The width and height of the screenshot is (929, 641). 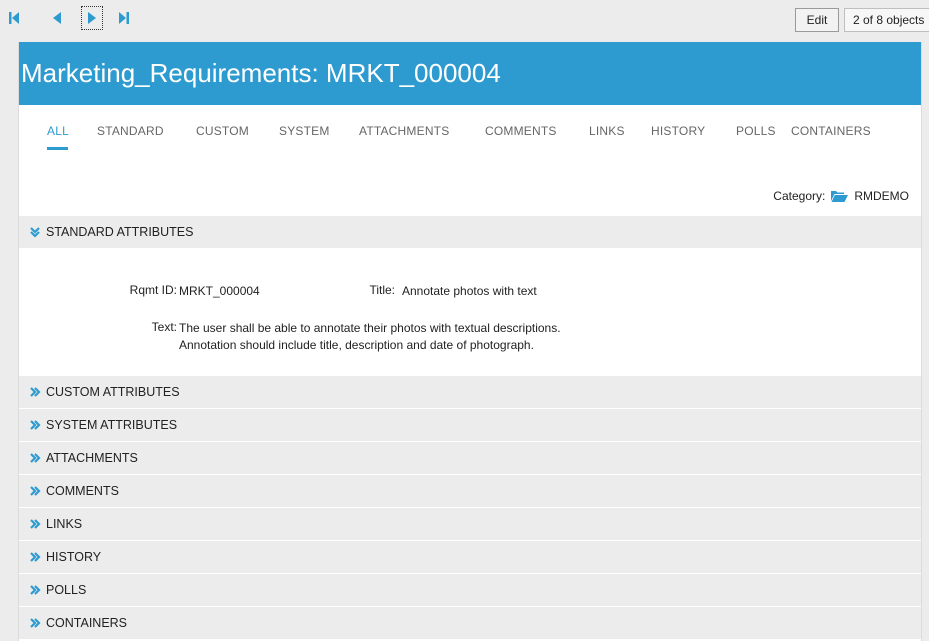 I want to click on section-comments: COMMENTS, so click(x=470, y=491).